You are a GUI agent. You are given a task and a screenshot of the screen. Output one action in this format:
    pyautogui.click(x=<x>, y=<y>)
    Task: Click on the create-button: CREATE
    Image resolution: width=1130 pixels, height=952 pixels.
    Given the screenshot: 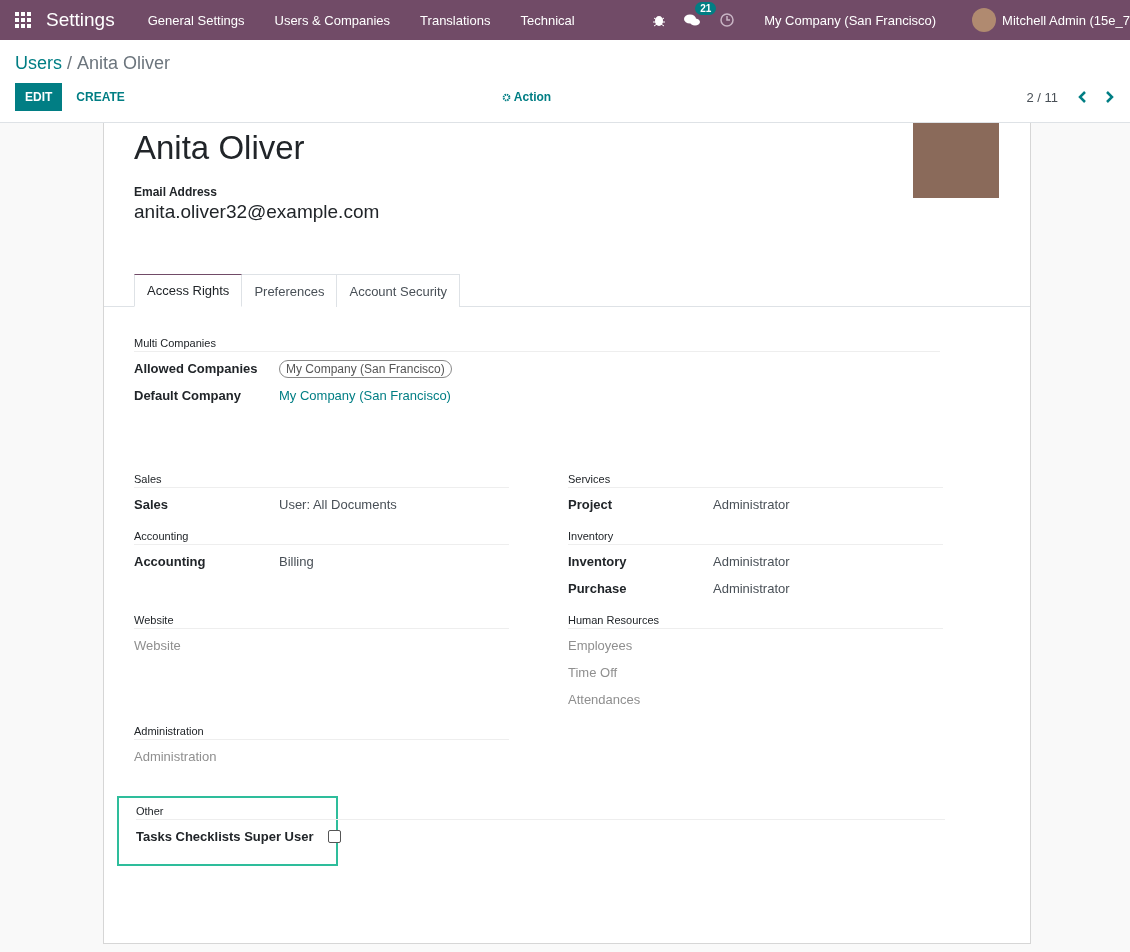 What is the action you would take?
    pyautogui.click(x=100, y=97)
    